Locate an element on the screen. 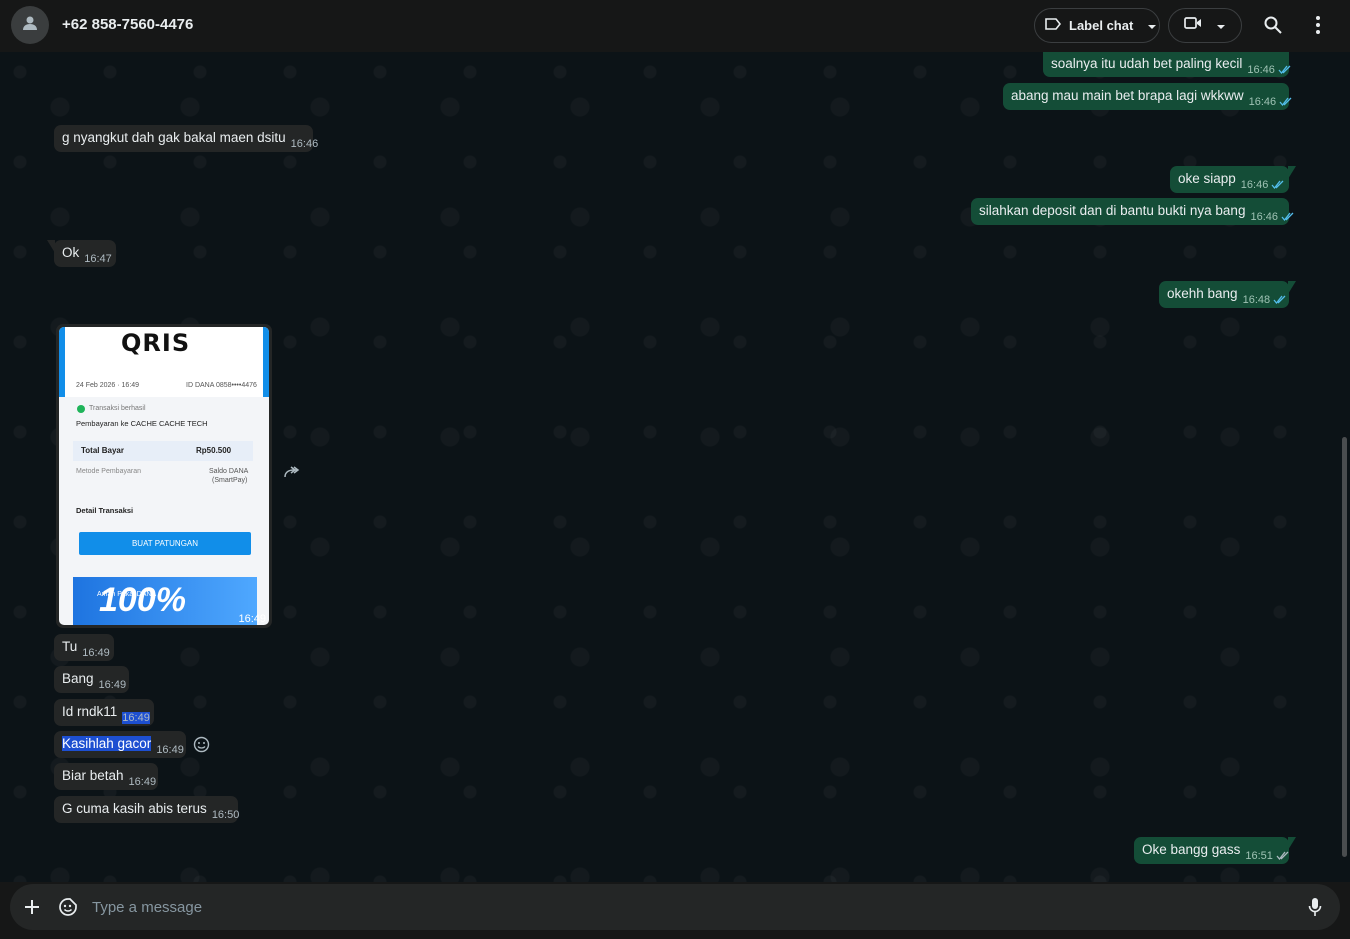 The image size is (1350, 939). qris-logo: QRIS is located at coordinates (156, 343).